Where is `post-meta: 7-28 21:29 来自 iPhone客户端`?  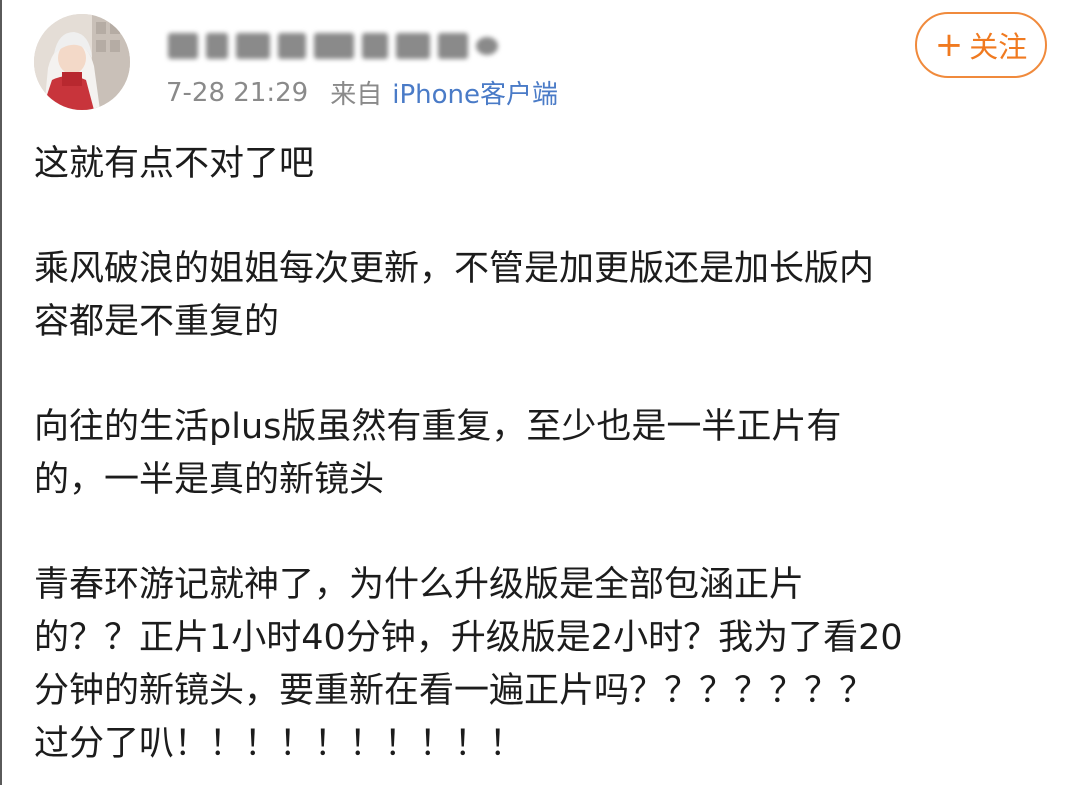 post-meta: 7-28 21:29 来自 iPhone客户端 is located at coordinates (362, 92).